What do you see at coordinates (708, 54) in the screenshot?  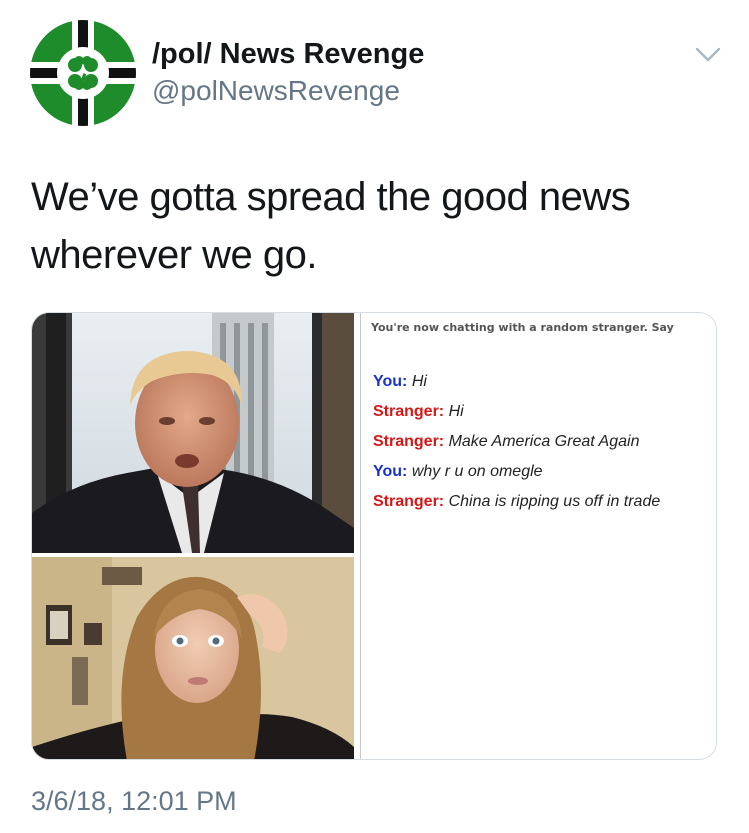 I see `chevron-down-icon` at bounding box center [708, 54].